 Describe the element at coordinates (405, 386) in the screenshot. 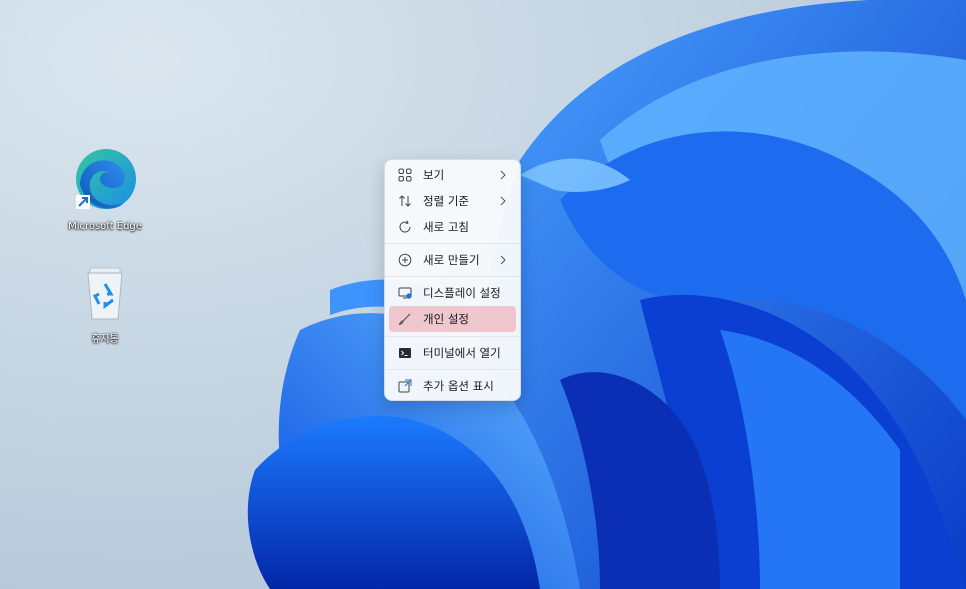

I see `more-options-icon` at that location.